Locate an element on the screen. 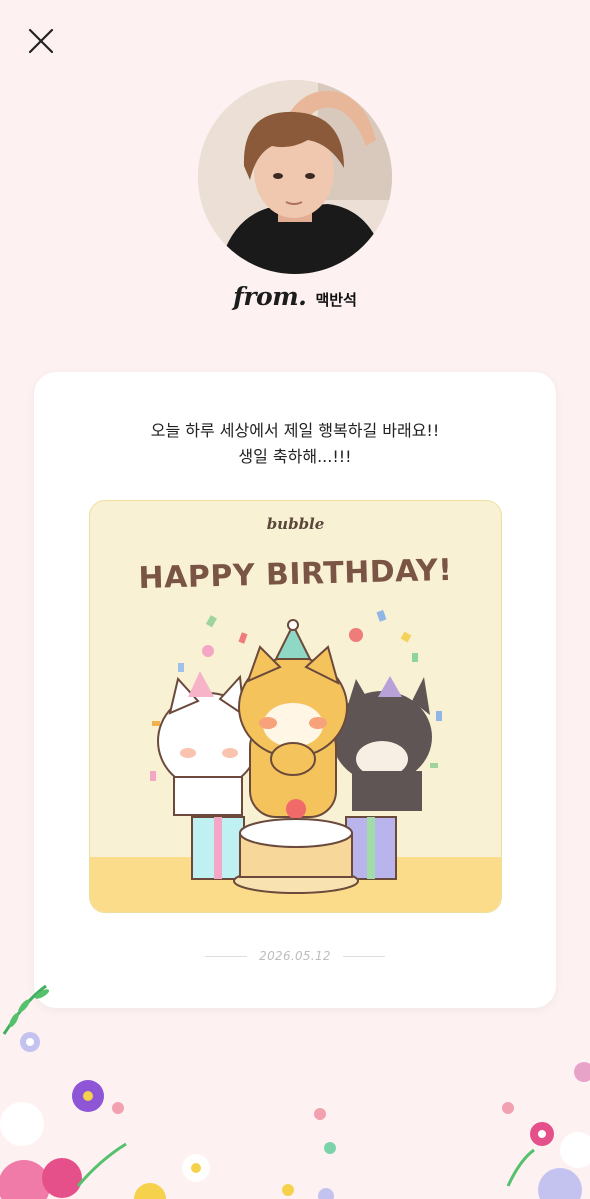 The height and width of the screenshot is (1199, 590). message-line-1: 오늘 하루 세상에서 제일 행복하길 바래요!! is located at coordinates (295, 430).